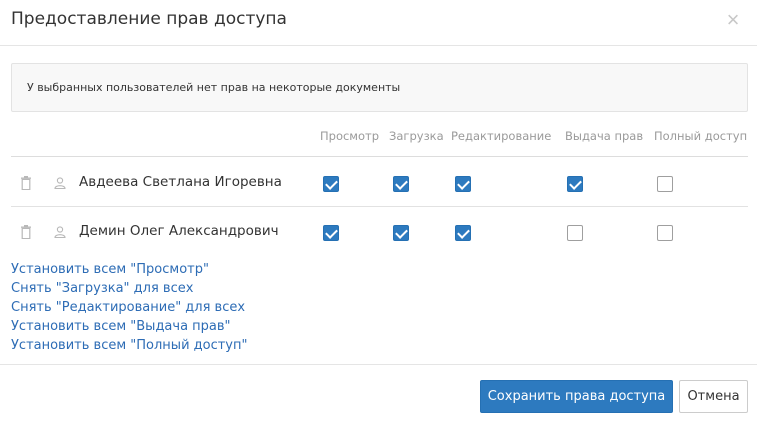 The image size is (757, 422). What do you see at coordinates (733, 20) in the screenshot?
I see `close-icon: ×` at bounding box center [733, 20].